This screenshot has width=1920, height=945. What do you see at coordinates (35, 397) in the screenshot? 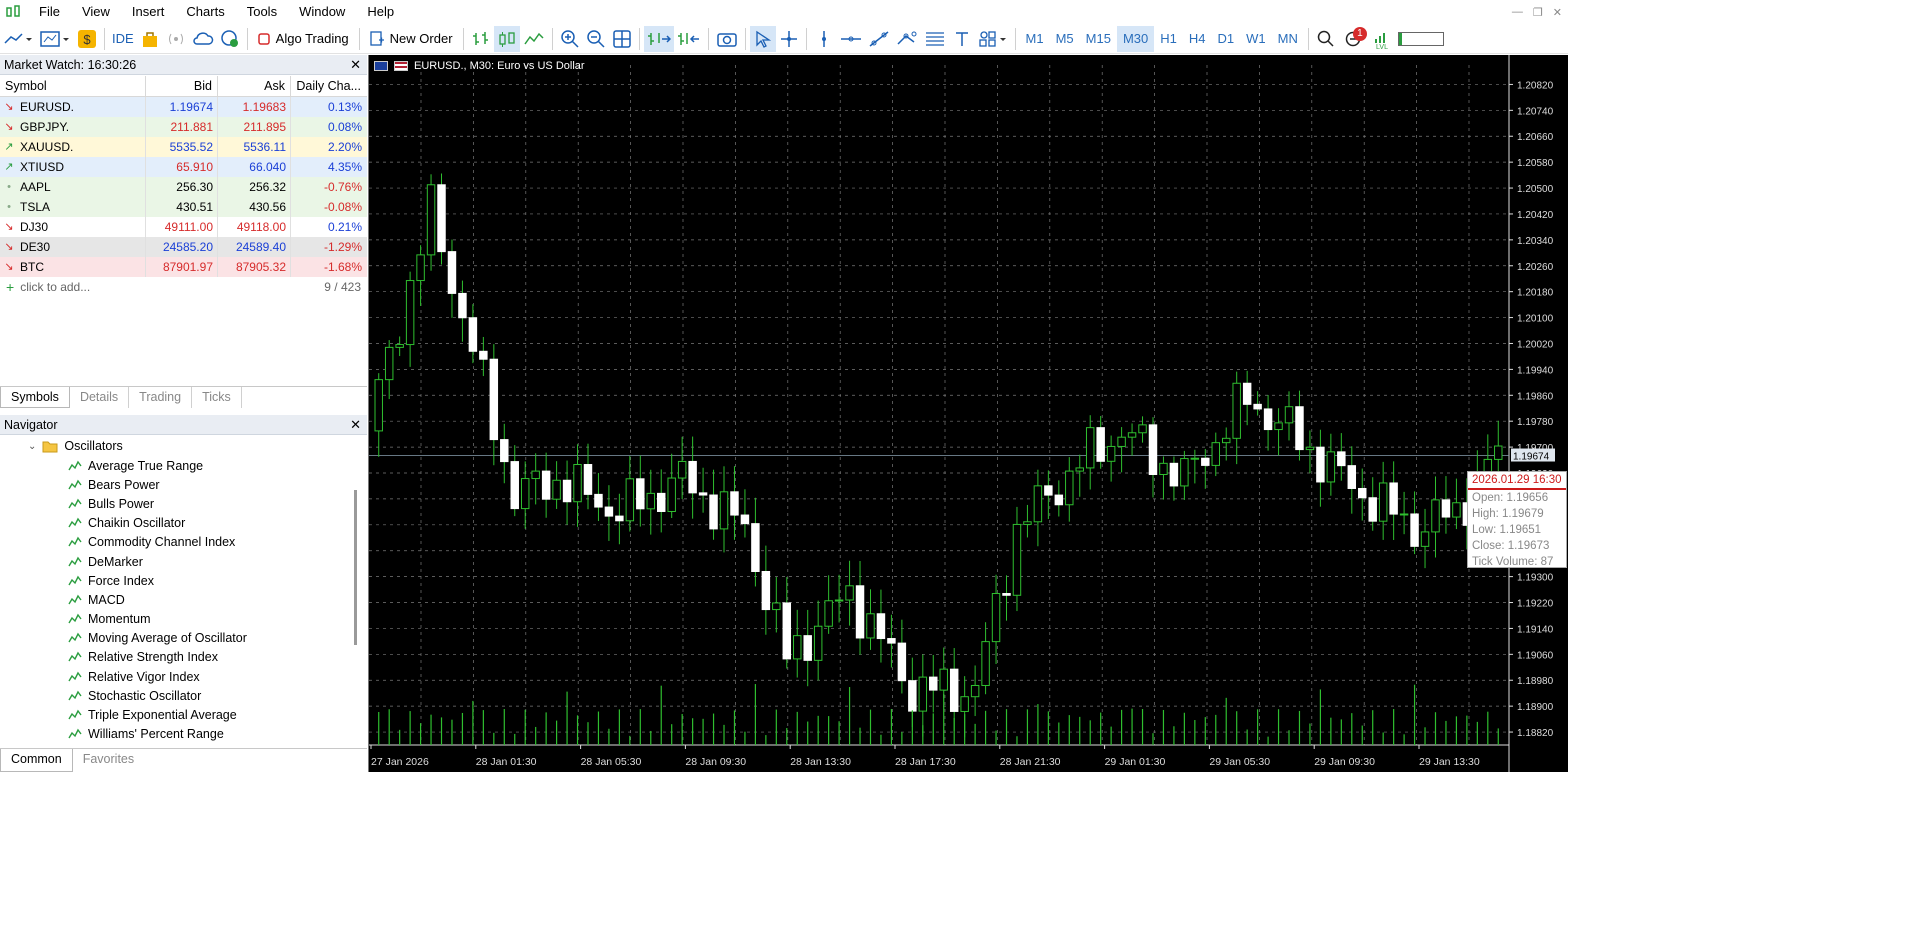
I see `tab-symbols: Symbols` at bounding box center [35, 397].